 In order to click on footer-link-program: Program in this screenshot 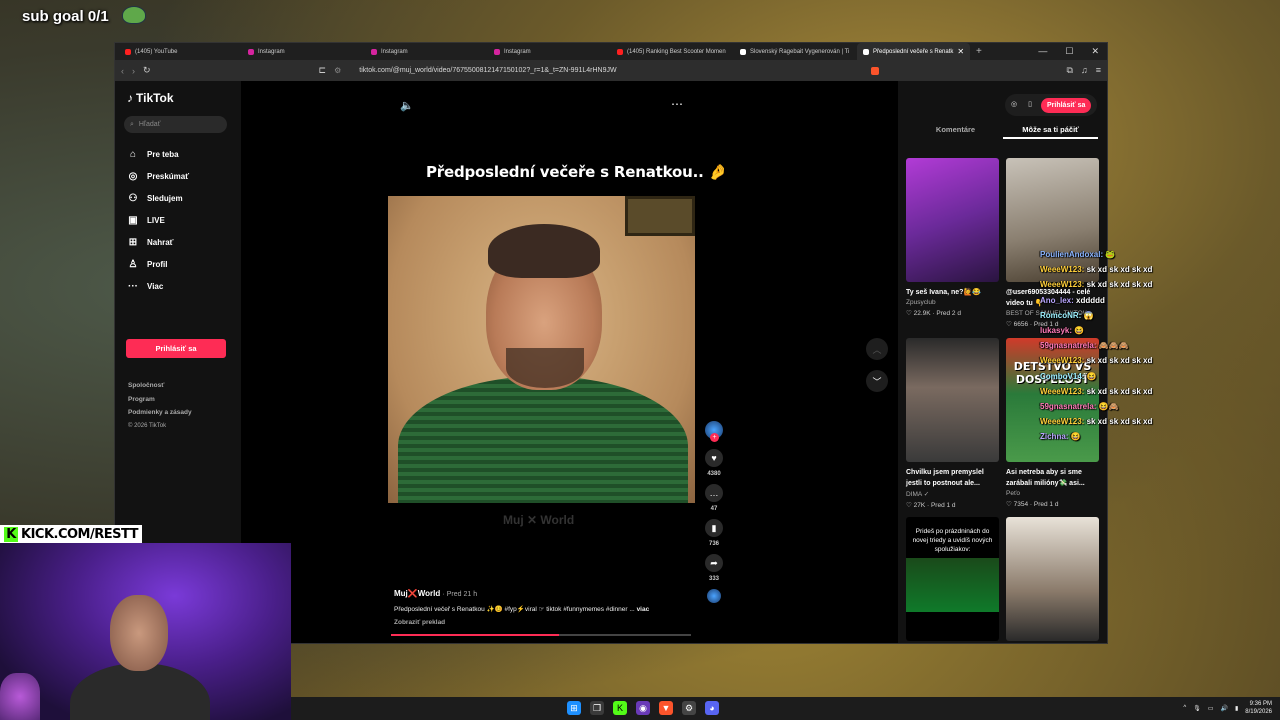, I will do `click(160, 400)`.